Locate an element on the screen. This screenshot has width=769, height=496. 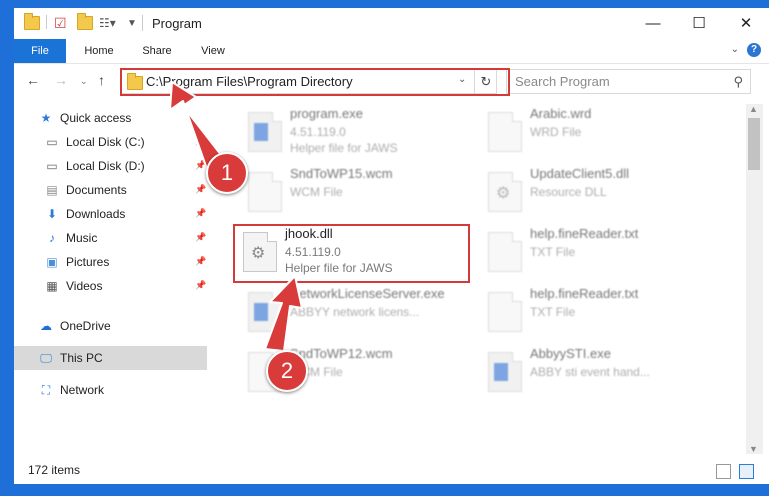
sidebar-item-onedrive: ☁ OneDrive is located at coordinates (110, 326).